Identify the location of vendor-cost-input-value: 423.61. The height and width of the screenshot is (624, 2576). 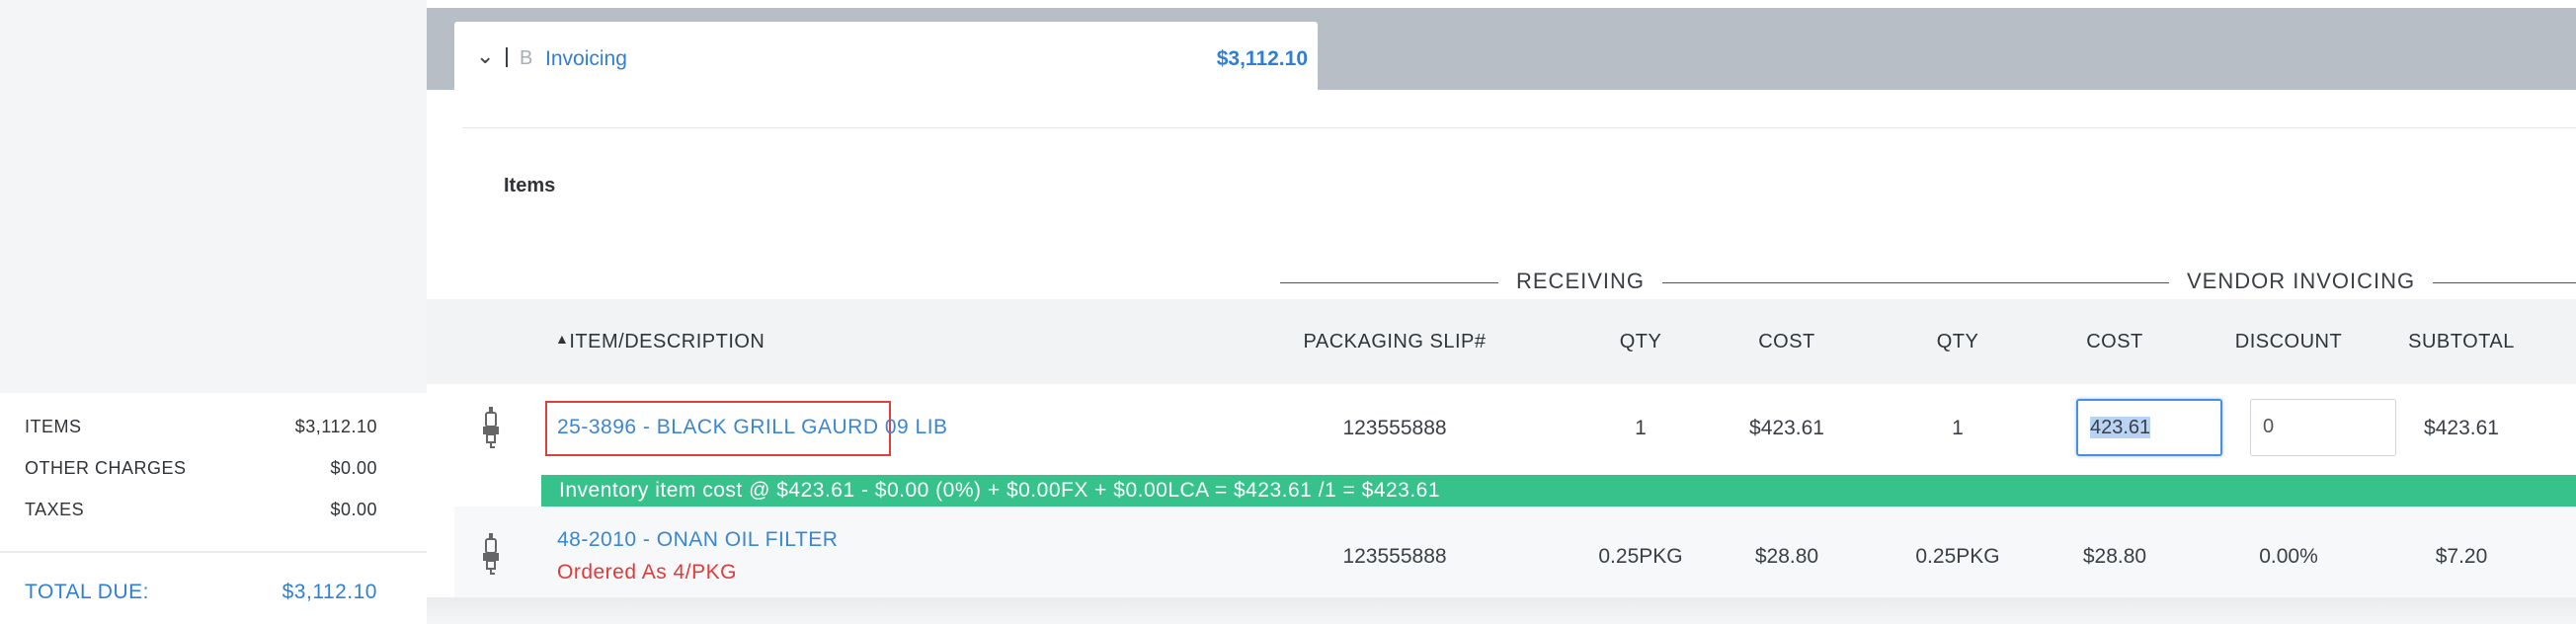
(2120, 427).